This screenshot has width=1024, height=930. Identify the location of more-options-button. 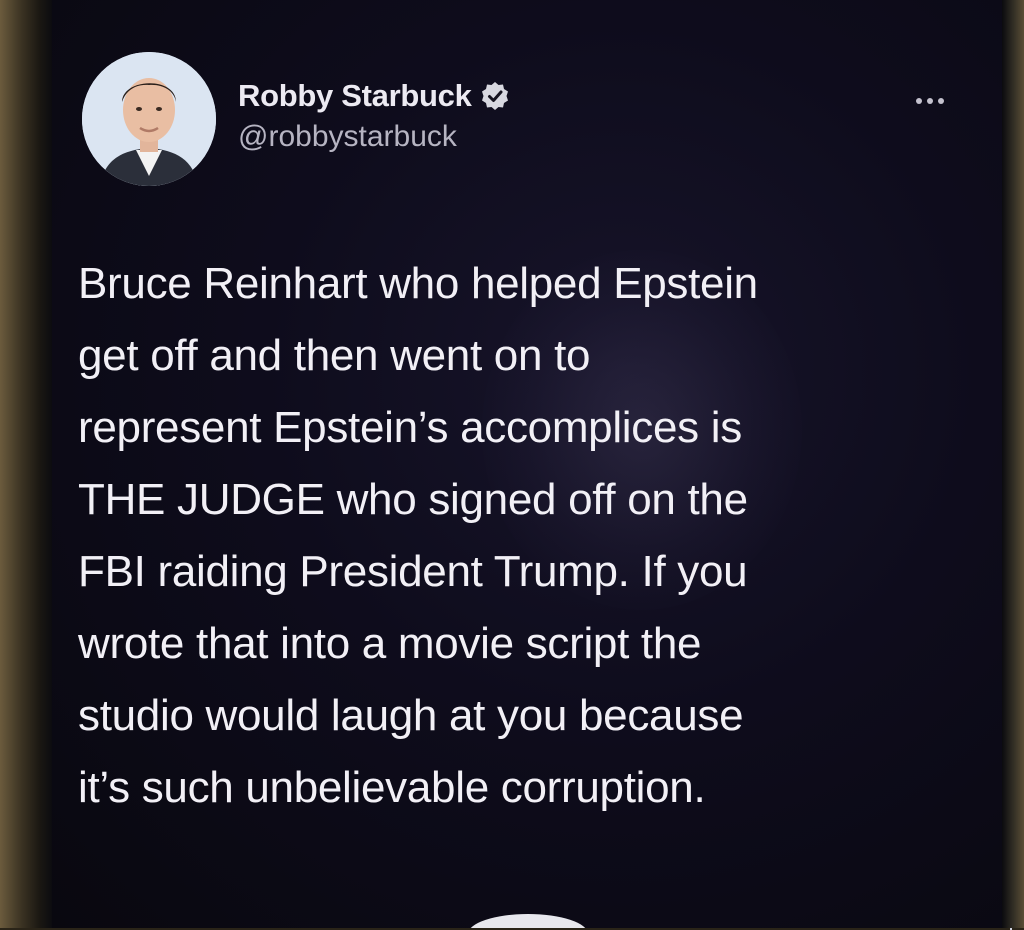
(930, 101).